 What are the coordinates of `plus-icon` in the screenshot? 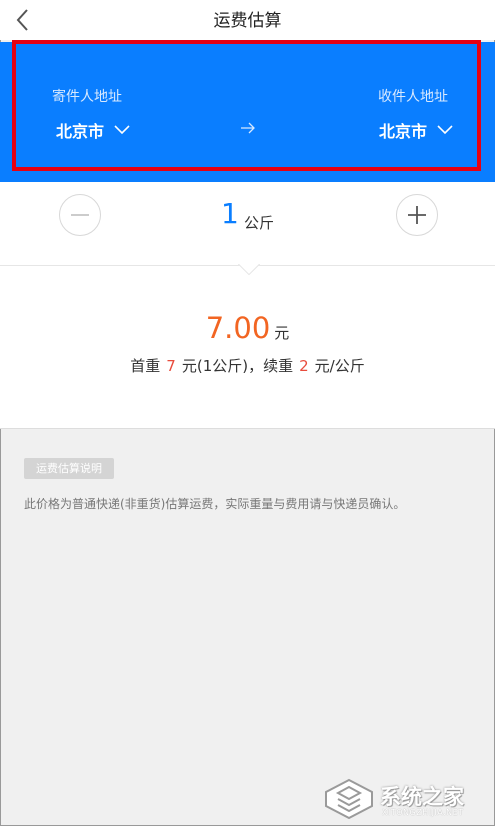 It's located at (417, 215).